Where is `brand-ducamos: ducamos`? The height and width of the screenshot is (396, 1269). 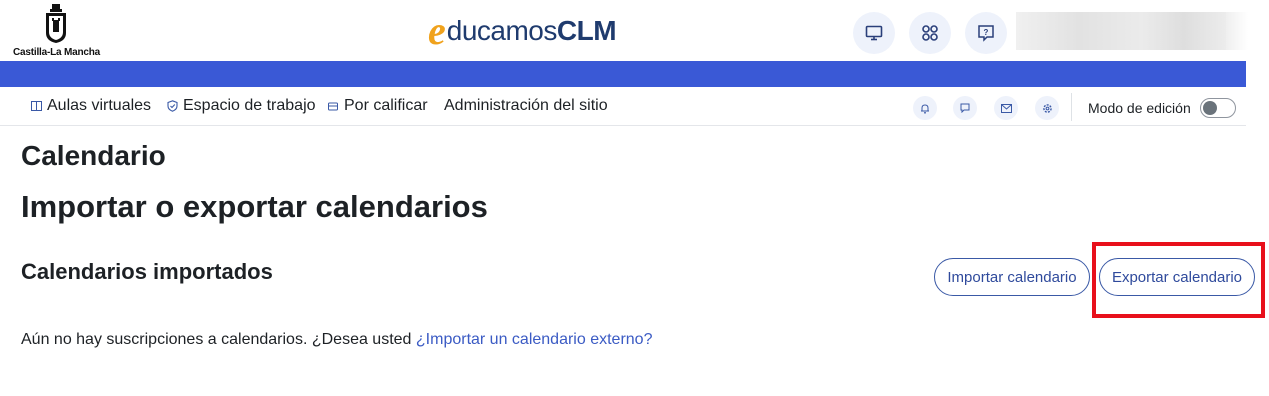 brand-ducamos: ducamos is located at coordinates (502, 30).